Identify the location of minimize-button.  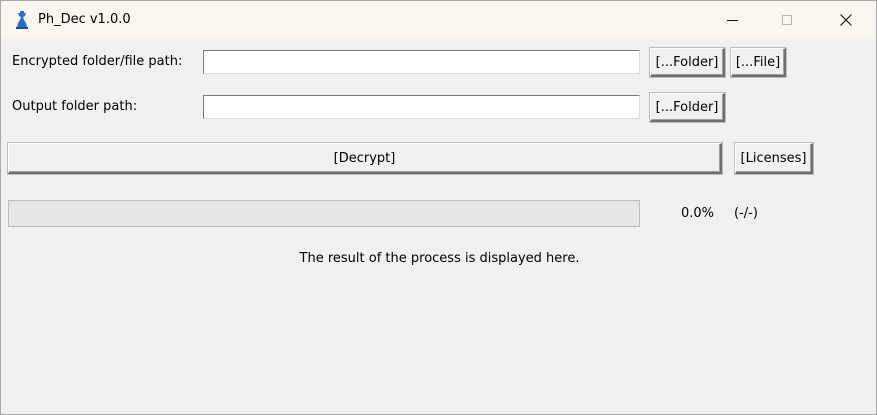
(733, 20).